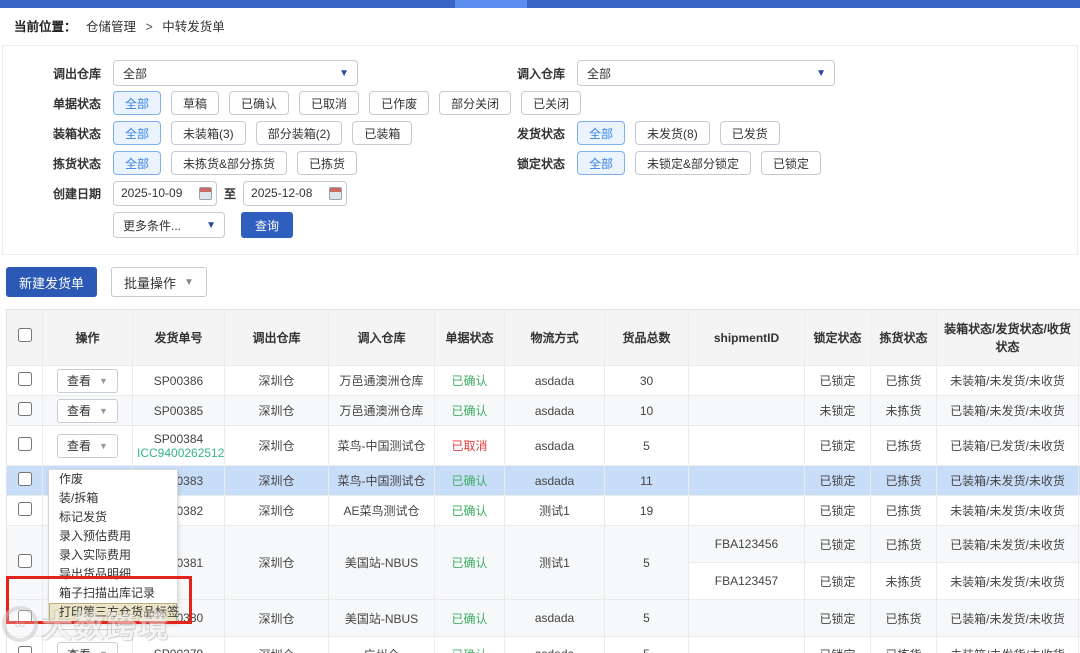 This screenshot has height=653, width=1080. What do you see at coordinates (791, 163) in the screenshot?
I see `lock-status-locked: 已锁定` at bounding box center [791, 163].